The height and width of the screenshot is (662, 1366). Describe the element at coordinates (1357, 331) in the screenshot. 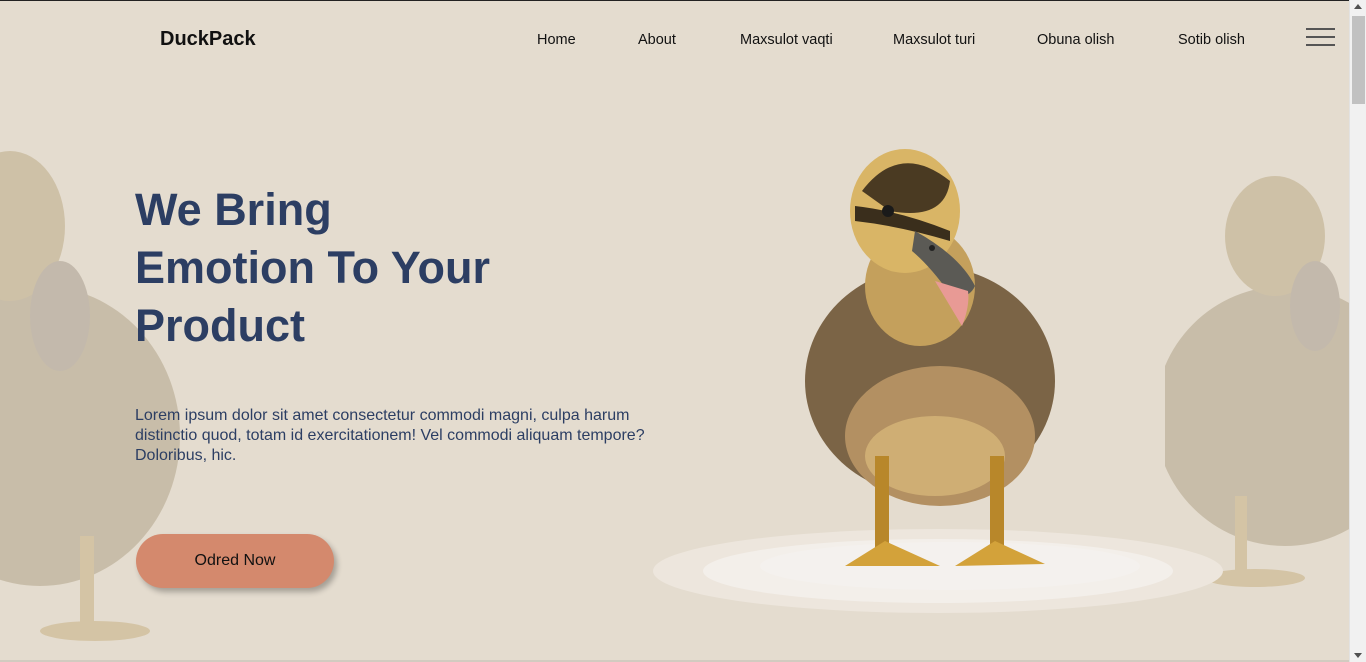

I see `vertical-scrollbar` at that location.